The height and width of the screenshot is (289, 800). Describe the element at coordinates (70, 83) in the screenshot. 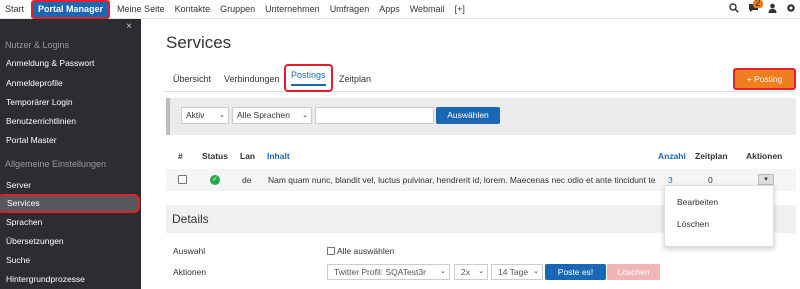

I see `sidebar-item: Anmeldeprofile` at that location.